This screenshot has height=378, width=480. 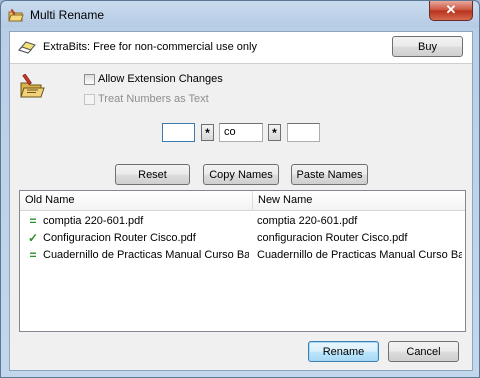 What do you see at coordinates (427, 46) in the screenshot?
I see `buy-button: Buy` at bounding box center [427, 46].